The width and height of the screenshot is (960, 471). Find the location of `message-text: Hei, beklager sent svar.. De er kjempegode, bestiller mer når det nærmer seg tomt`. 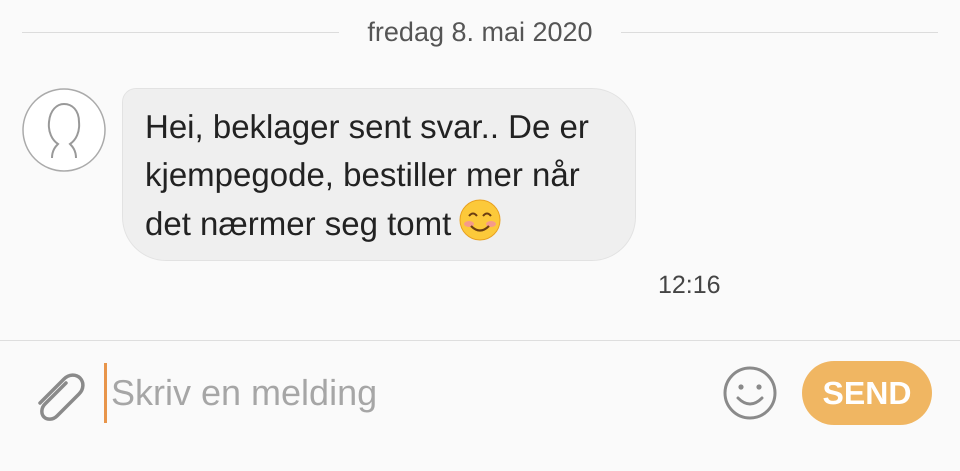

message-text: Hei, beklager sent svar.. De er kjempegode, bestiller mer når det nærmer seg tomt is located at coordinates (367, 175).